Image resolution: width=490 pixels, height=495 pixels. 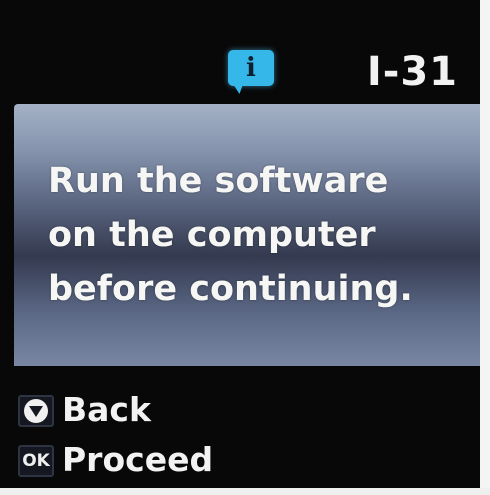 What do you see at coordinates (138, 459) in the screenshot?
I see `proceed-label: Proceed` at bounding box center [138, 459].